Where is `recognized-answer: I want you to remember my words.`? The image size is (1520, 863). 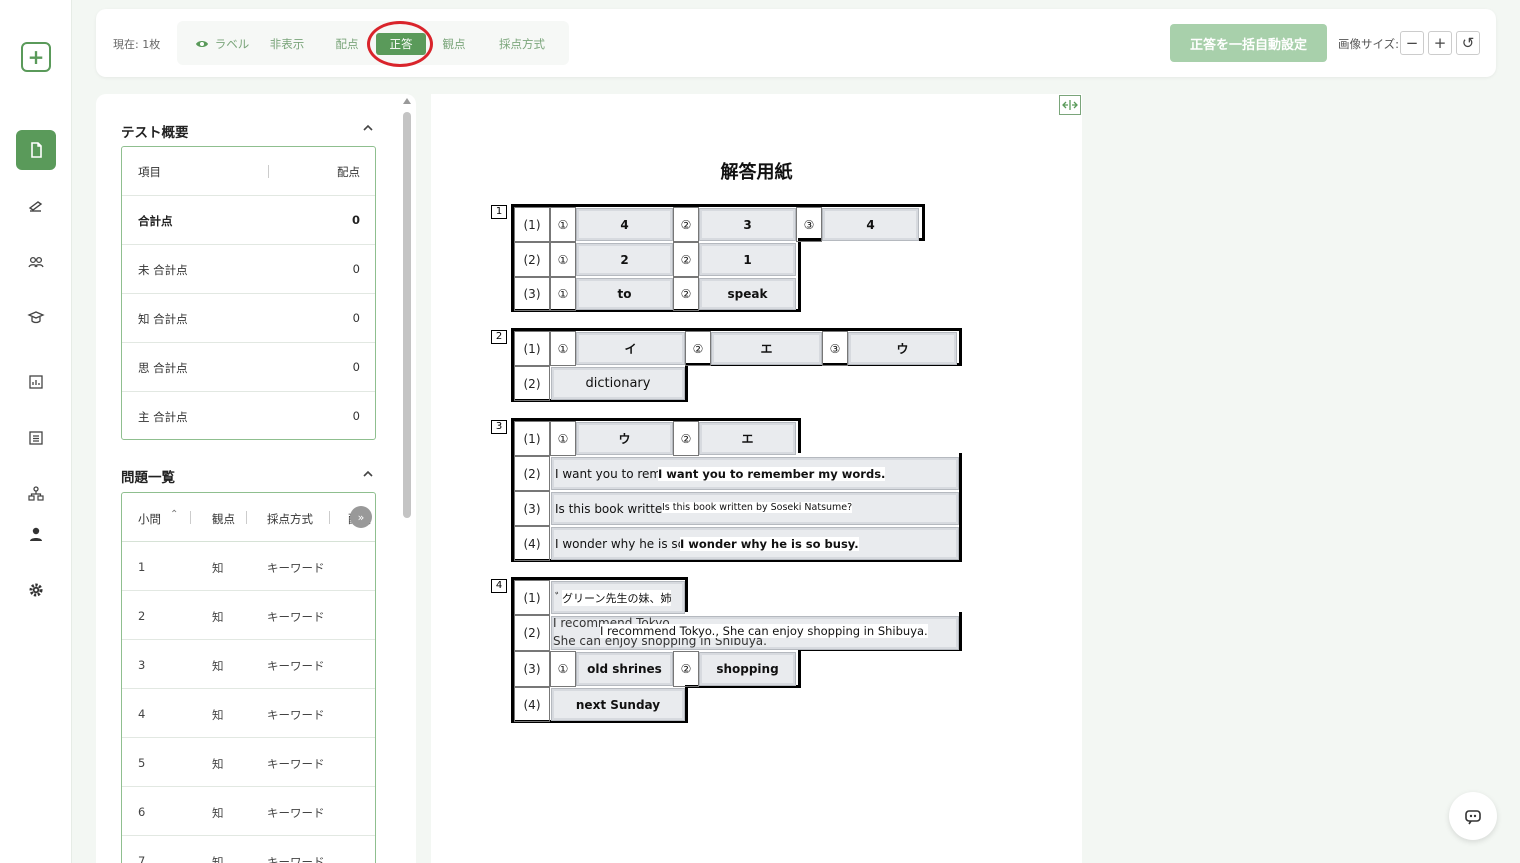 recognized-answer: I want you to remember my words. is located at coordinates (772, 474).